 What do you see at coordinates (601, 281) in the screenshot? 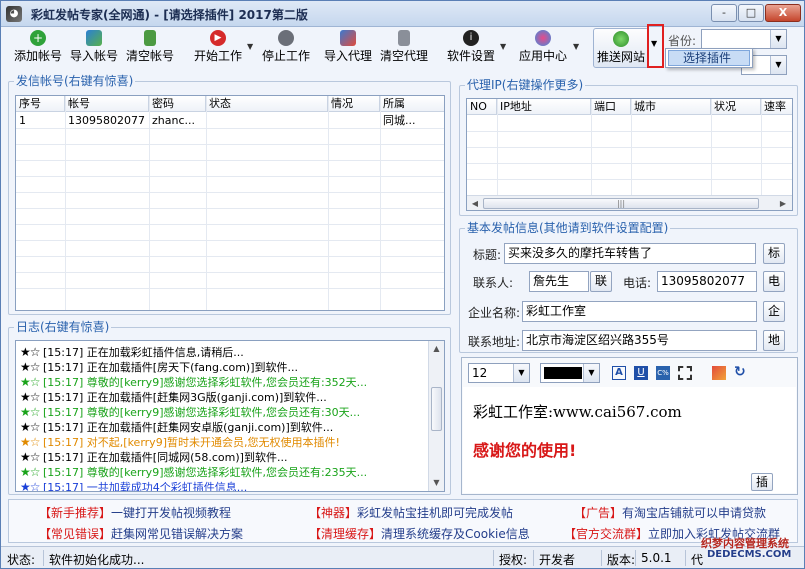
I see `contact-button: 联` at bounding box center [601, 281].